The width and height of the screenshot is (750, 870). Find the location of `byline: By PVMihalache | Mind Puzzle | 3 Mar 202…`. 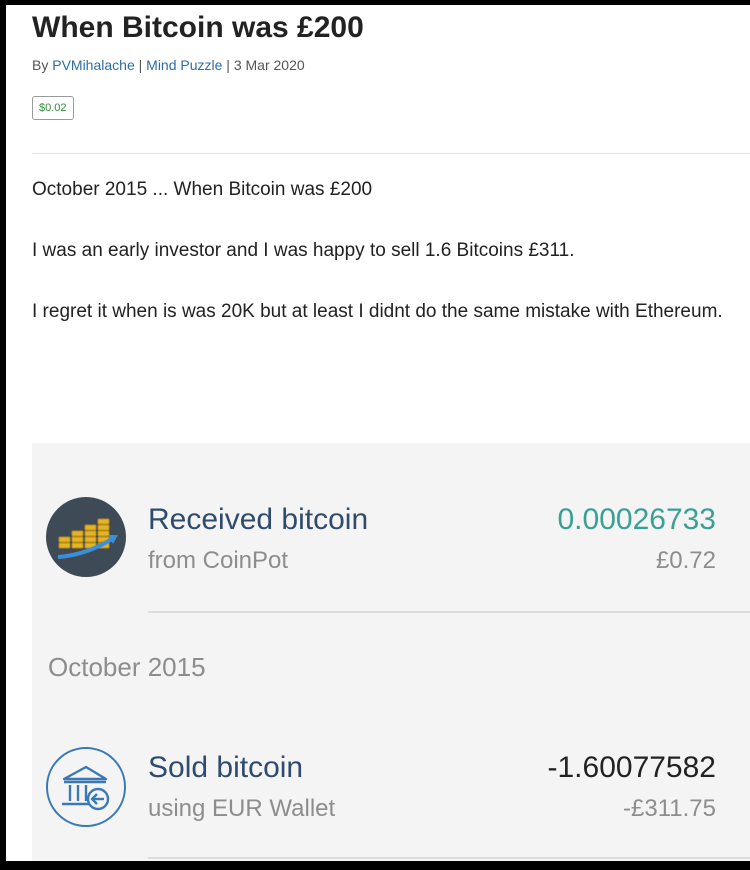

byline: By PVMihalache | Mind Puzzle | 3 Mar 202… is located at coordinates (168, 65).